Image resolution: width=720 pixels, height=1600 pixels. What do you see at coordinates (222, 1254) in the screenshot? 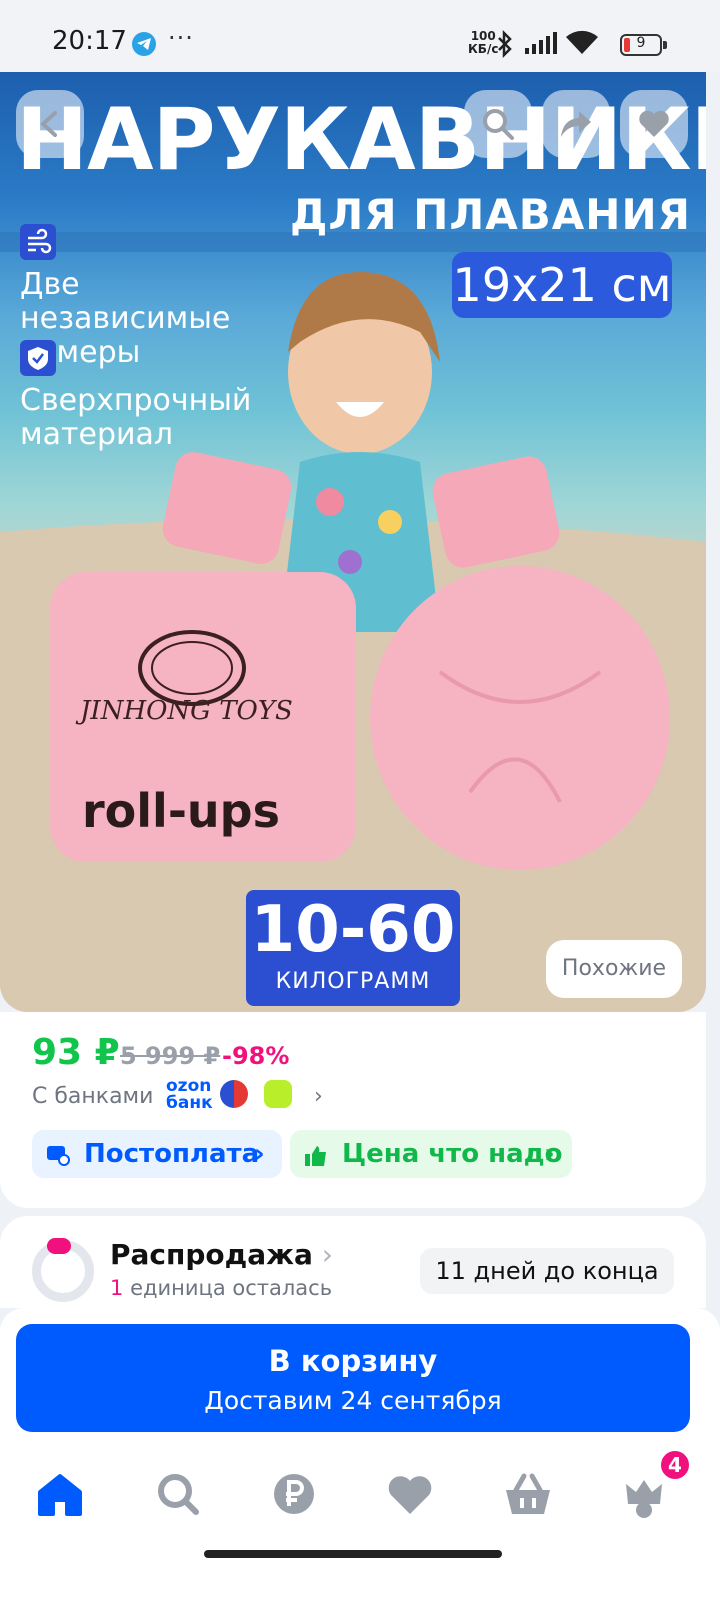
I see `sale-title: Распродажа ›` at bounding box center [222, 1254].